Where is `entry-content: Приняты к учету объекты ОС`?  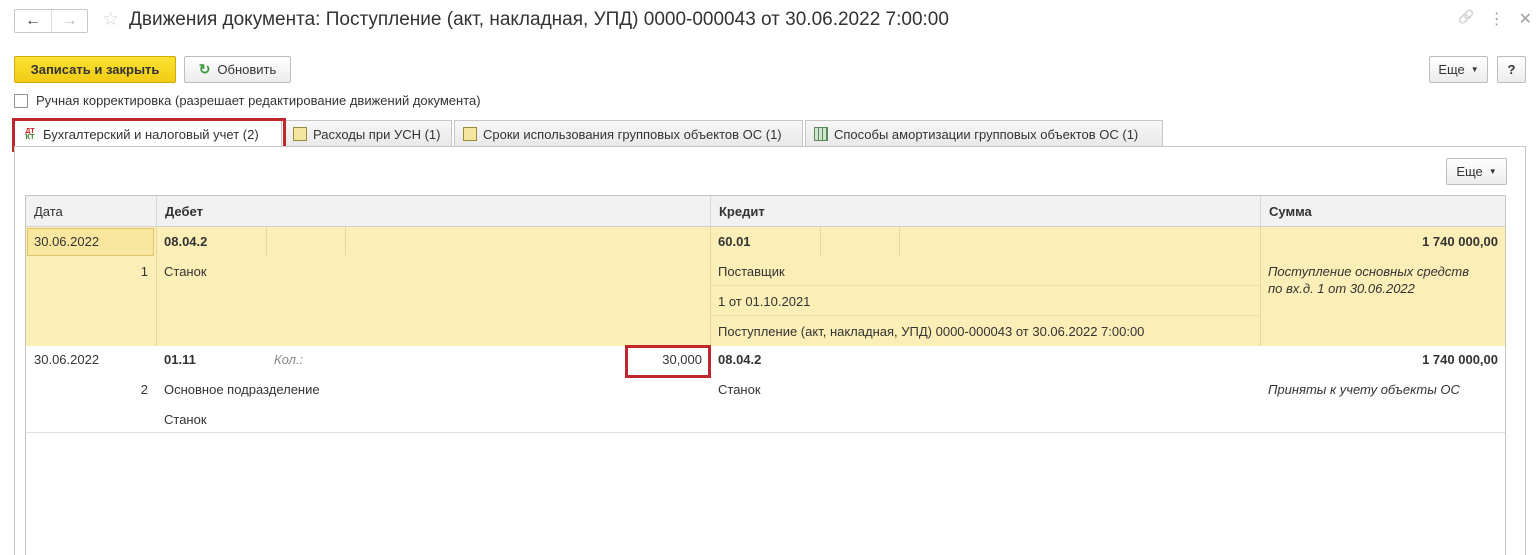
entry-content: Приняты к учету объекты ОС is located at coordinates (1364, 389).